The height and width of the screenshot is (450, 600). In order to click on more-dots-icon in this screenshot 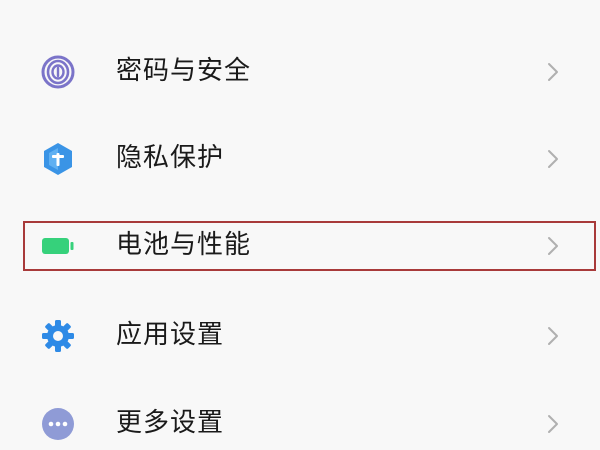, I will do `click(58, 424)`.